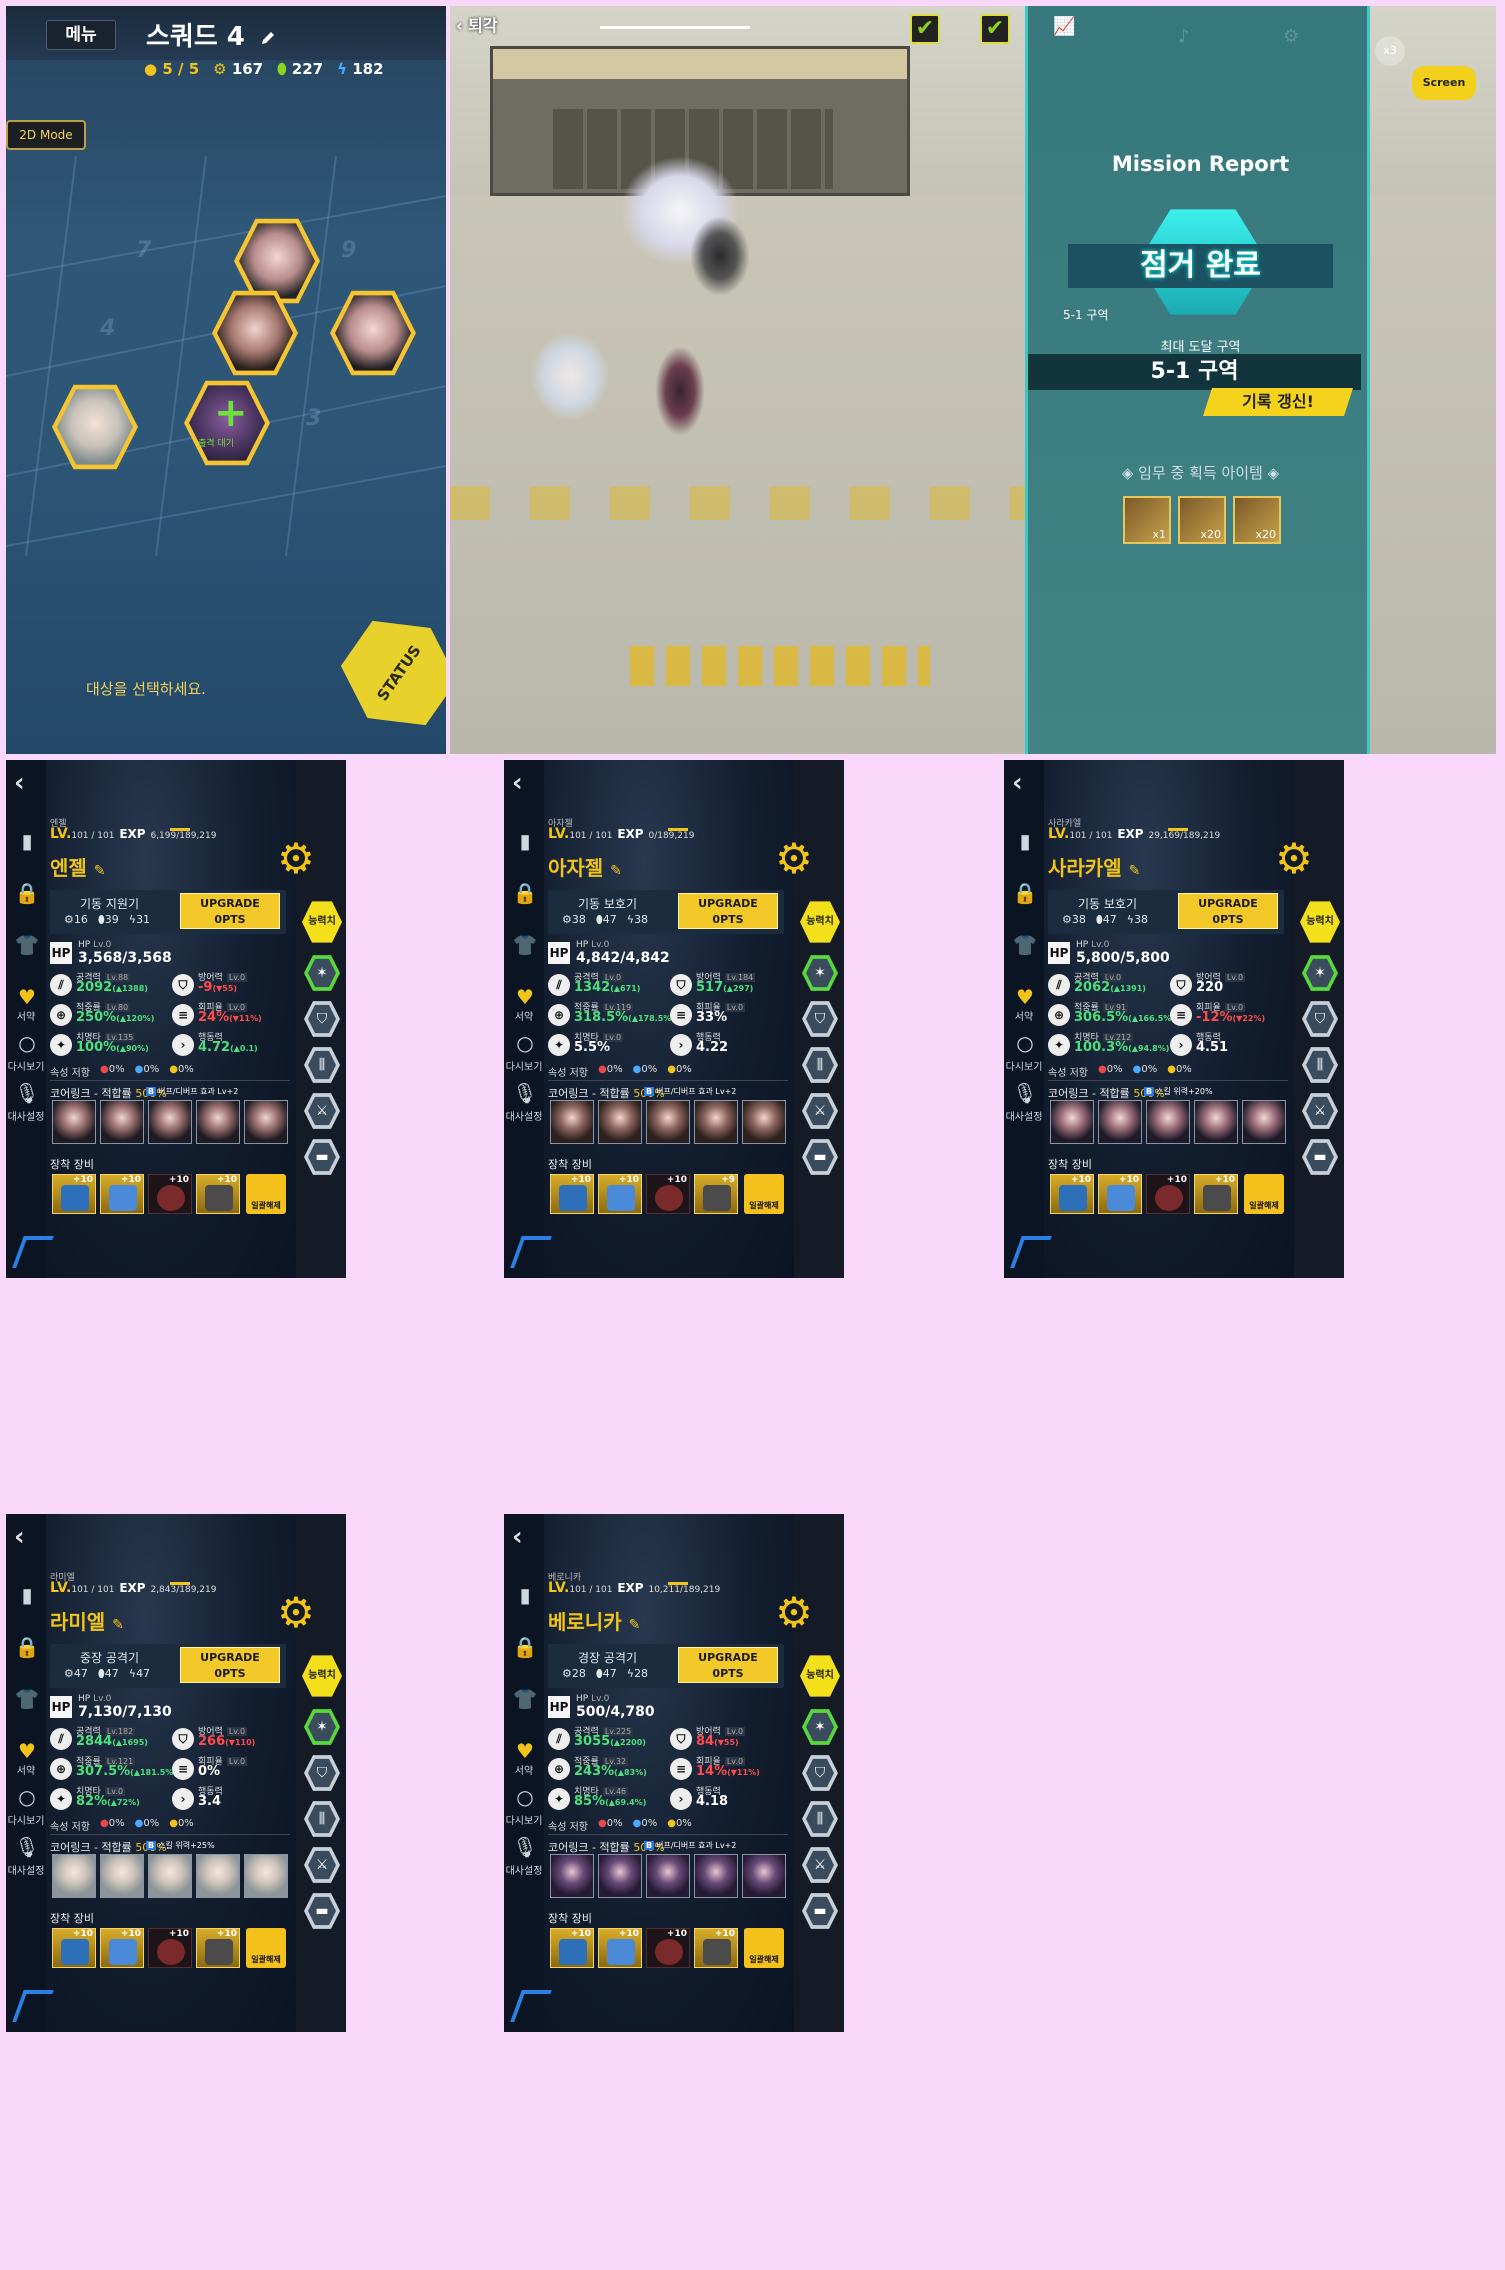 The height and width of the screenshot is (2270, 1505). Describe the element at coordinates (720, 256) in the screenshot. I see `dark-winged-unit` at that location.